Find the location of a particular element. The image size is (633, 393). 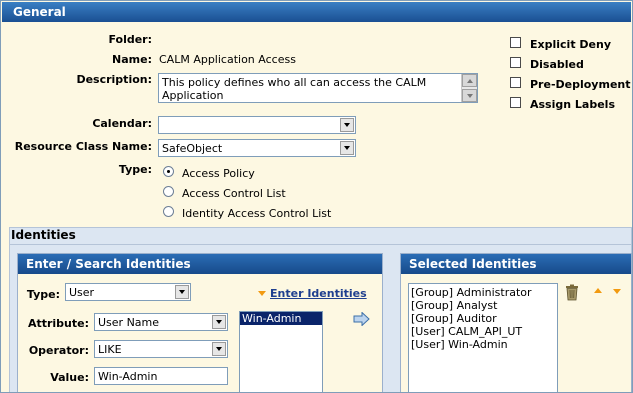

scroll-up-icon is located at coordinates (469, 80).